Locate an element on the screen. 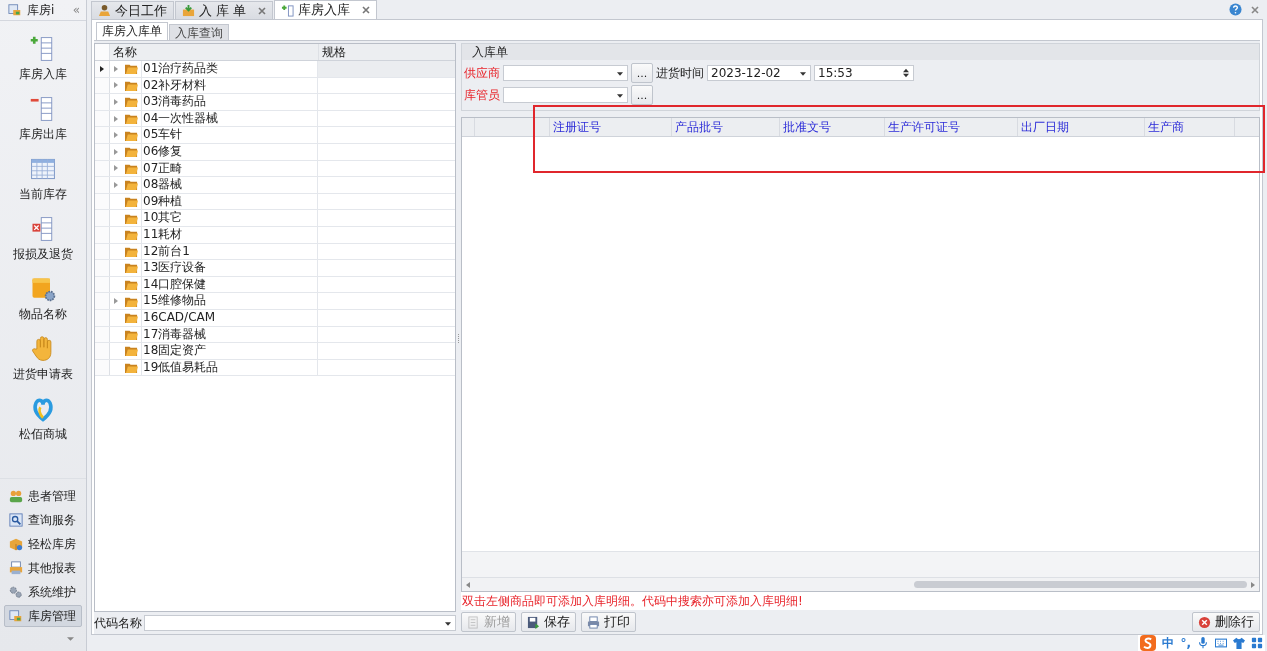  keeper-combo is located at coordinates (565, 95).